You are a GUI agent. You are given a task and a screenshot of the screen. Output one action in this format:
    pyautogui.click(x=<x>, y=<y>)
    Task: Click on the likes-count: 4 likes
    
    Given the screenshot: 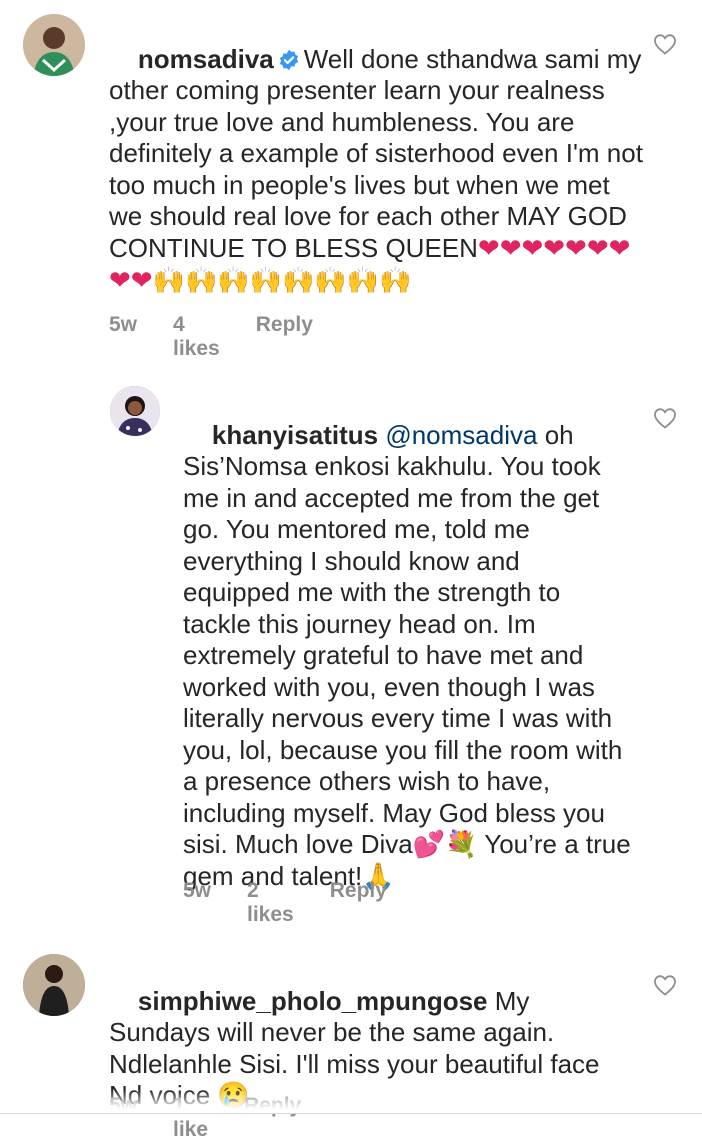 What is the action you would take?
    pyautogui.click(x=196, y=337)
    